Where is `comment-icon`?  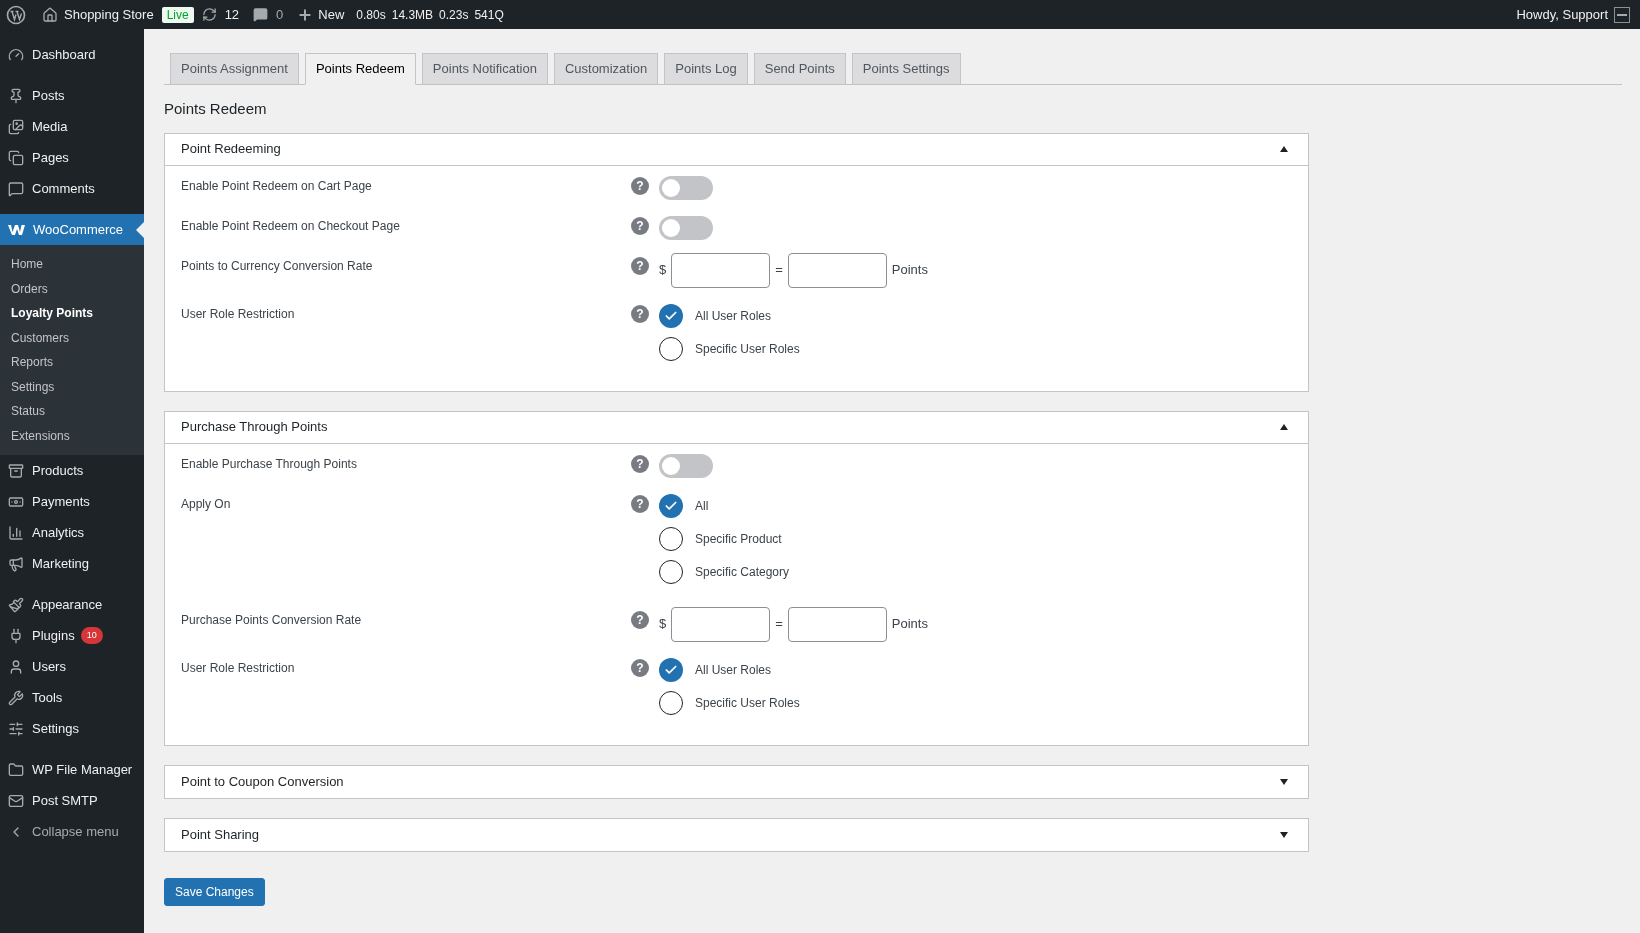
comment-icon is located at coordinates (261, 14).